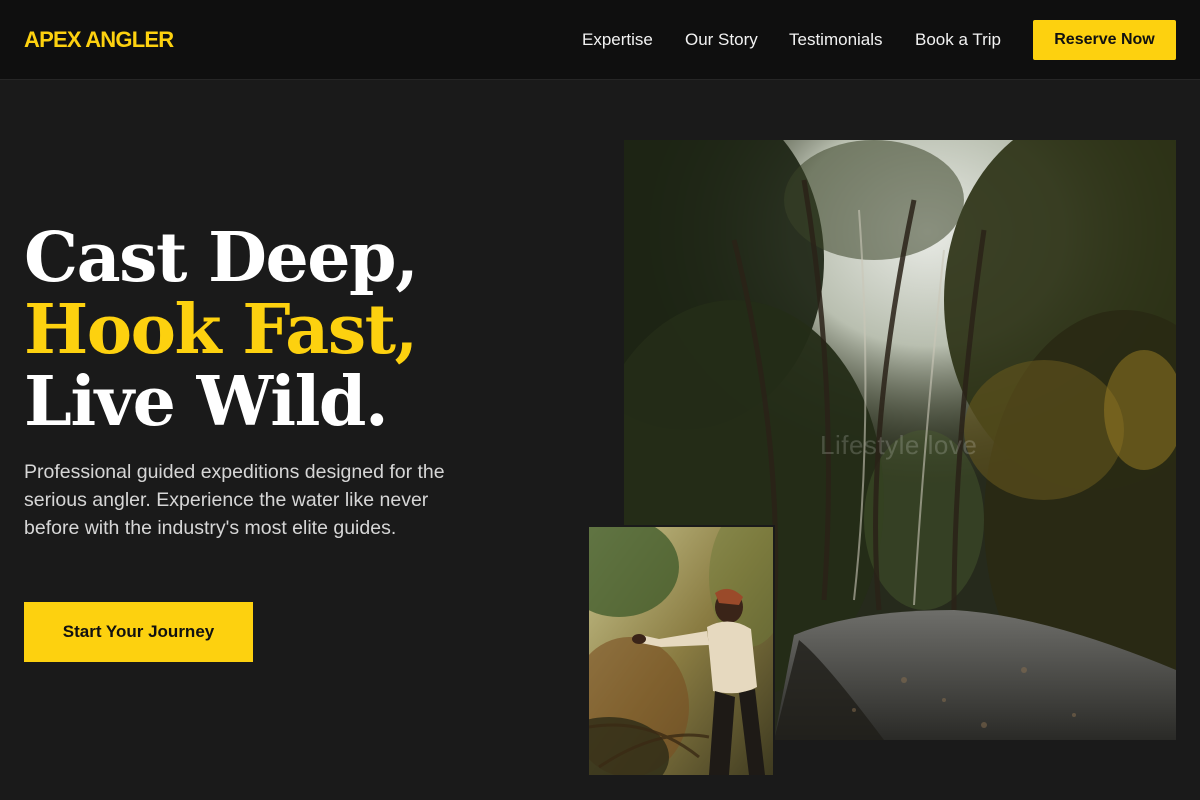 Image resolution: width=1200 pixels, height=800 pixels. What do you see at coordinates (206, 402) in the screenshot?
I see `headline-line-3: Live Wild.` at bounding box center [206, 402].